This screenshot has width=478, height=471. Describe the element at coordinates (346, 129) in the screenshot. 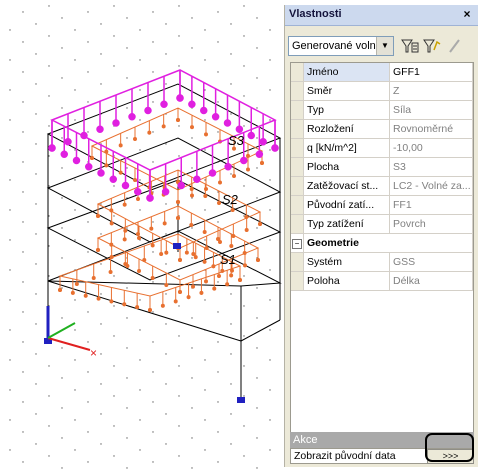

I see `property-name: Rozložení` at that location.